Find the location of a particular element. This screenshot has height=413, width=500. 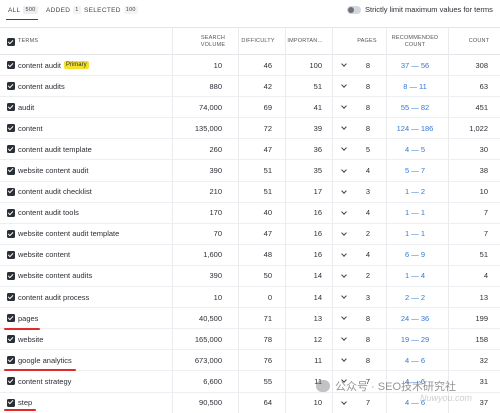

recommended-count-cell: 5 — 7 is located at coordinates (414, 171).